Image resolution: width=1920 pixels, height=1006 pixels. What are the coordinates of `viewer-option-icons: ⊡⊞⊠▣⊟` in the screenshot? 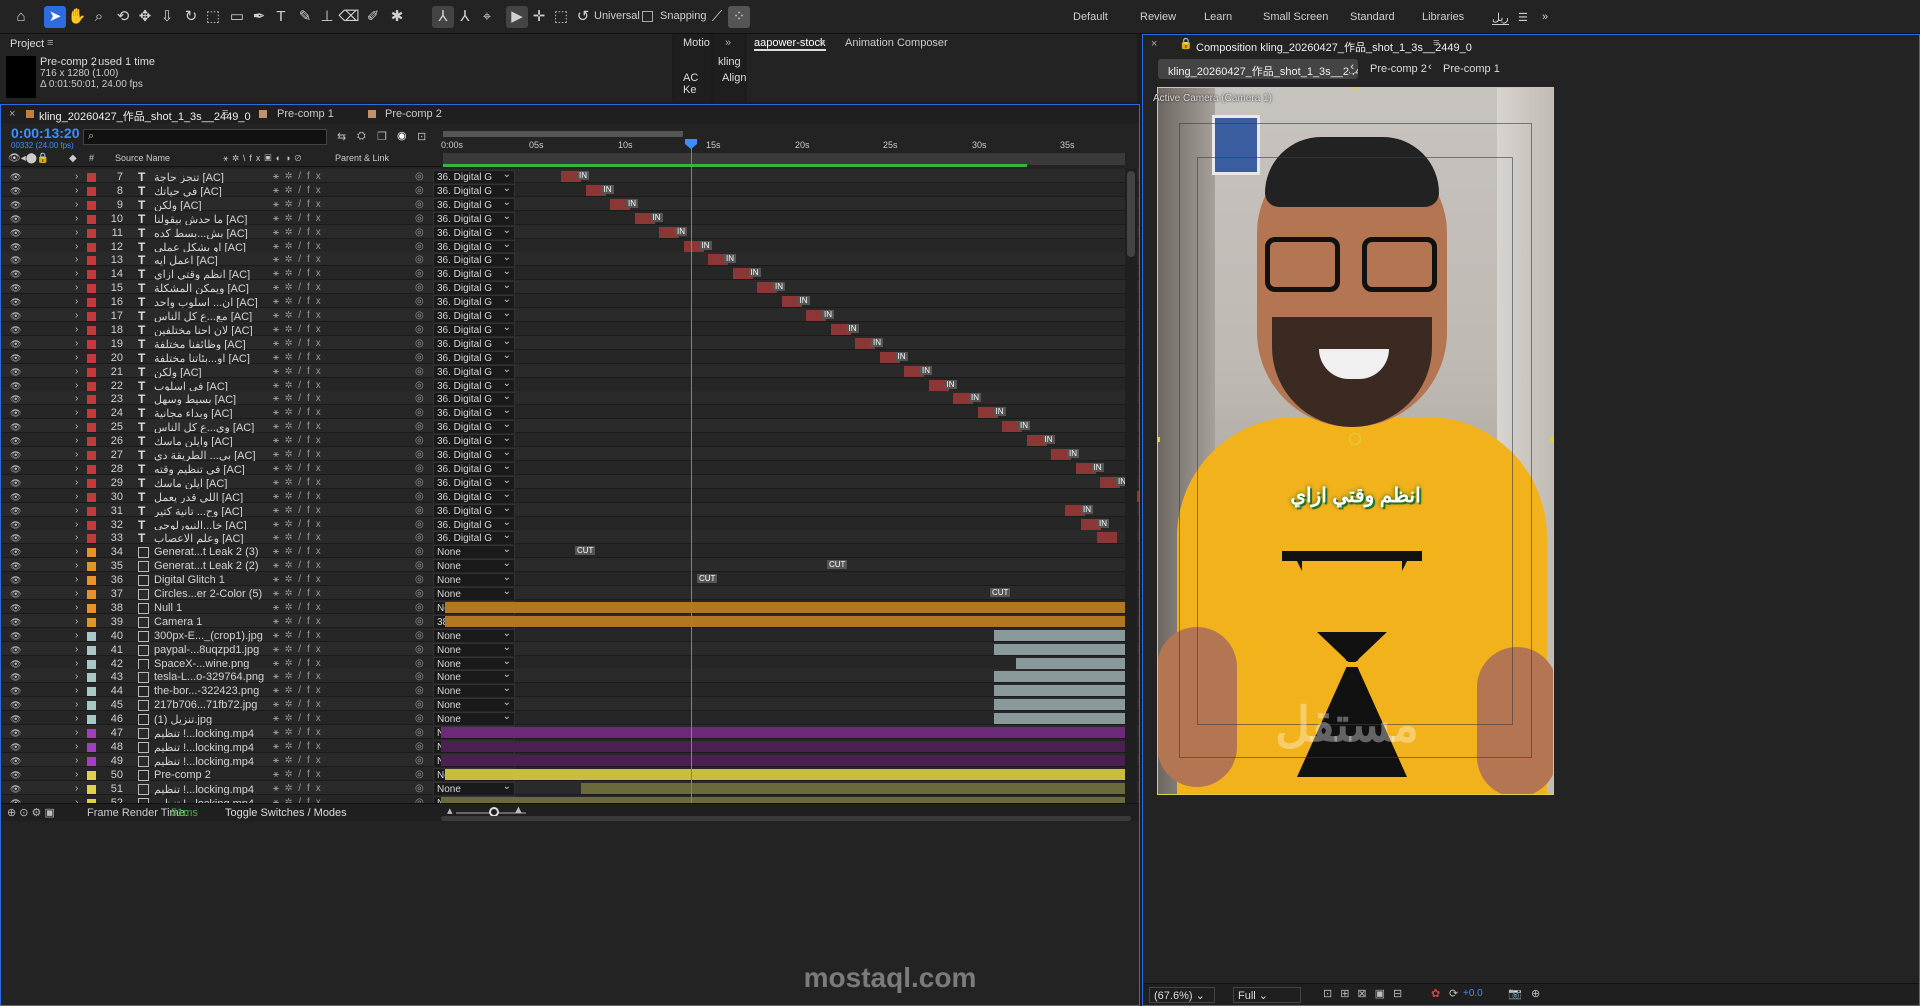 It's located at (1366, 993).